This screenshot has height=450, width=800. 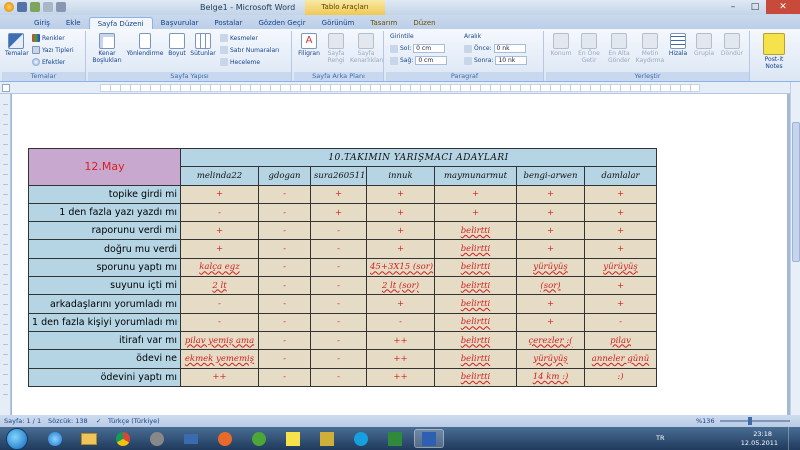 I want to click on date-cell: 12.May, so click(x=104, y=167).